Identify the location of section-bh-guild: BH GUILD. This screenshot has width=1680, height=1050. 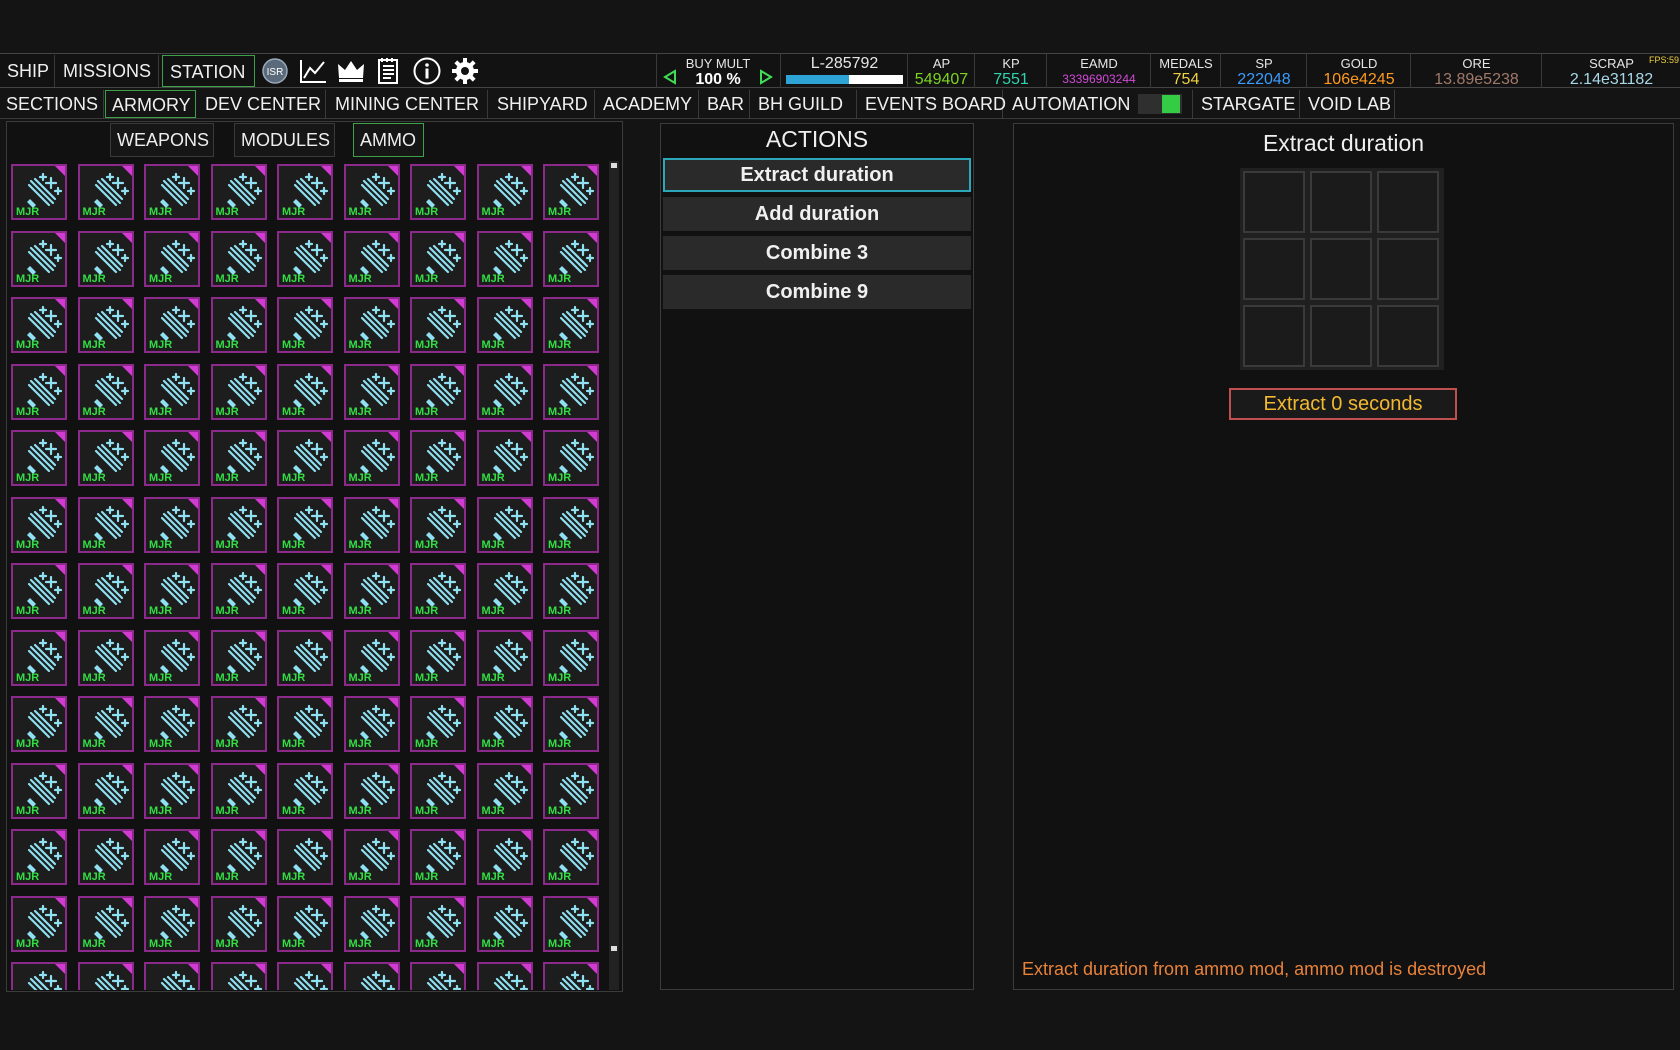
(804, 104).